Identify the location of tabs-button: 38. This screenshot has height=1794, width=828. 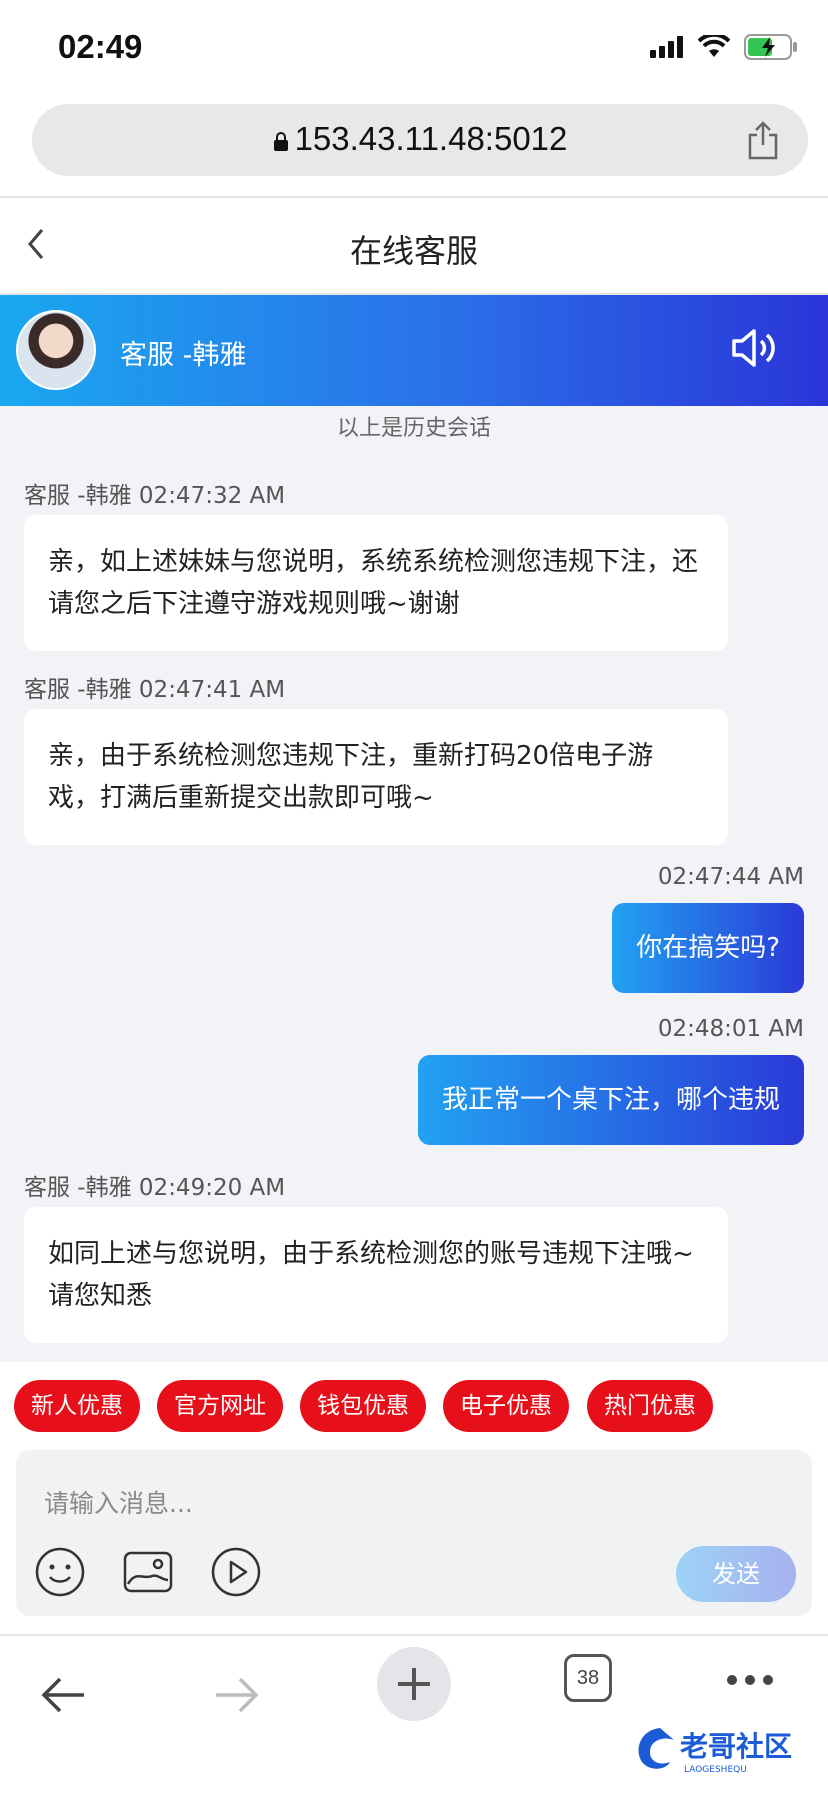
(588, 1678).